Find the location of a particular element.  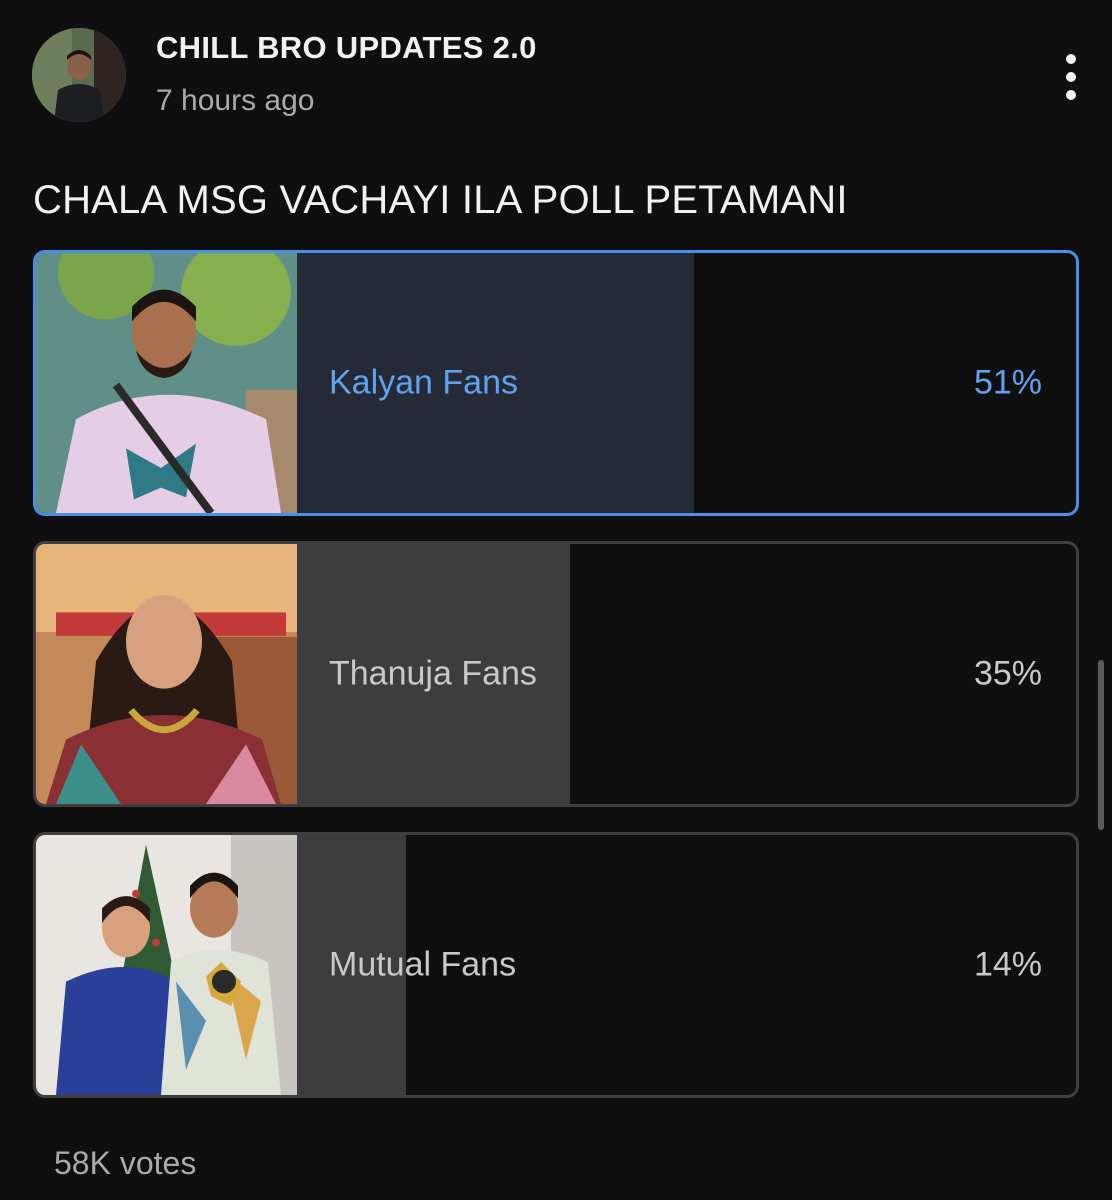

poll-option-percent: 35% is located at coordinates (1007, 673).